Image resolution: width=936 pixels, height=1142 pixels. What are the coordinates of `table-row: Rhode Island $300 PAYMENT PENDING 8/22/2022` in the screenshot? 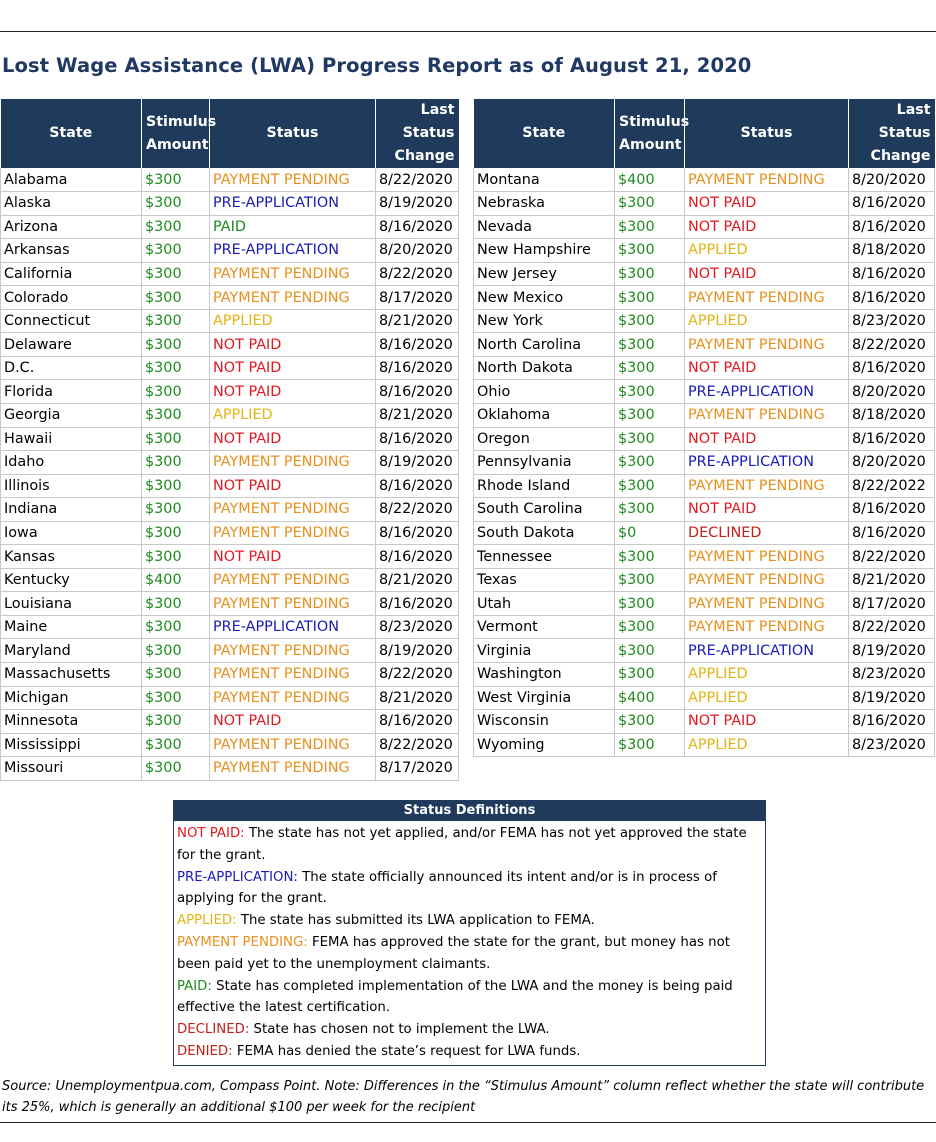 It's located at (704, 486).